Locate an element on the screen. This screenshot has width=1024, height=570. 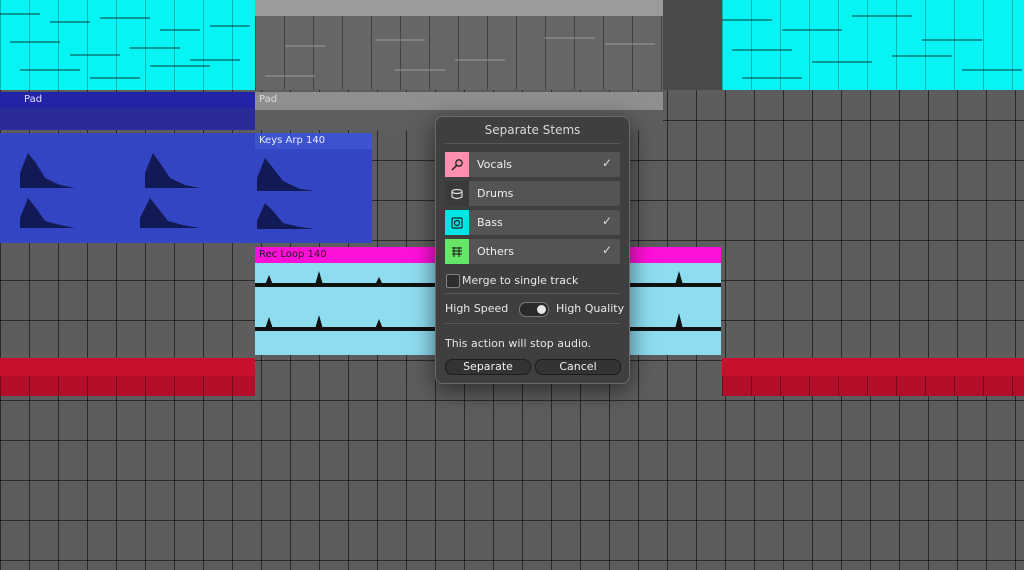
warning-text: This action will stop audio. is located at coordinates (518, 343).